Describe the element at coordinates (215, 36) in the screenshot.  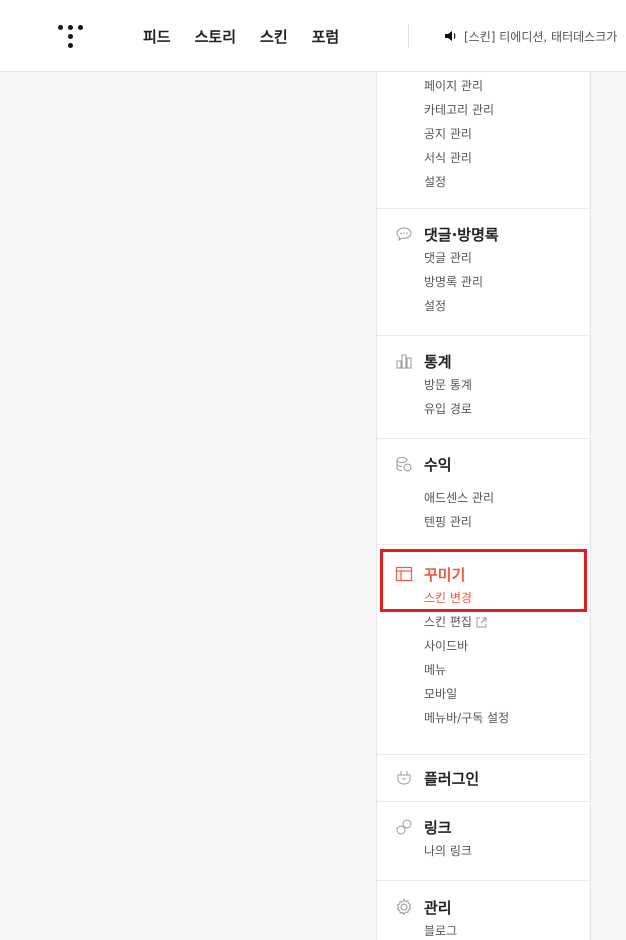
I see `nav-story: 스토리` at that location.